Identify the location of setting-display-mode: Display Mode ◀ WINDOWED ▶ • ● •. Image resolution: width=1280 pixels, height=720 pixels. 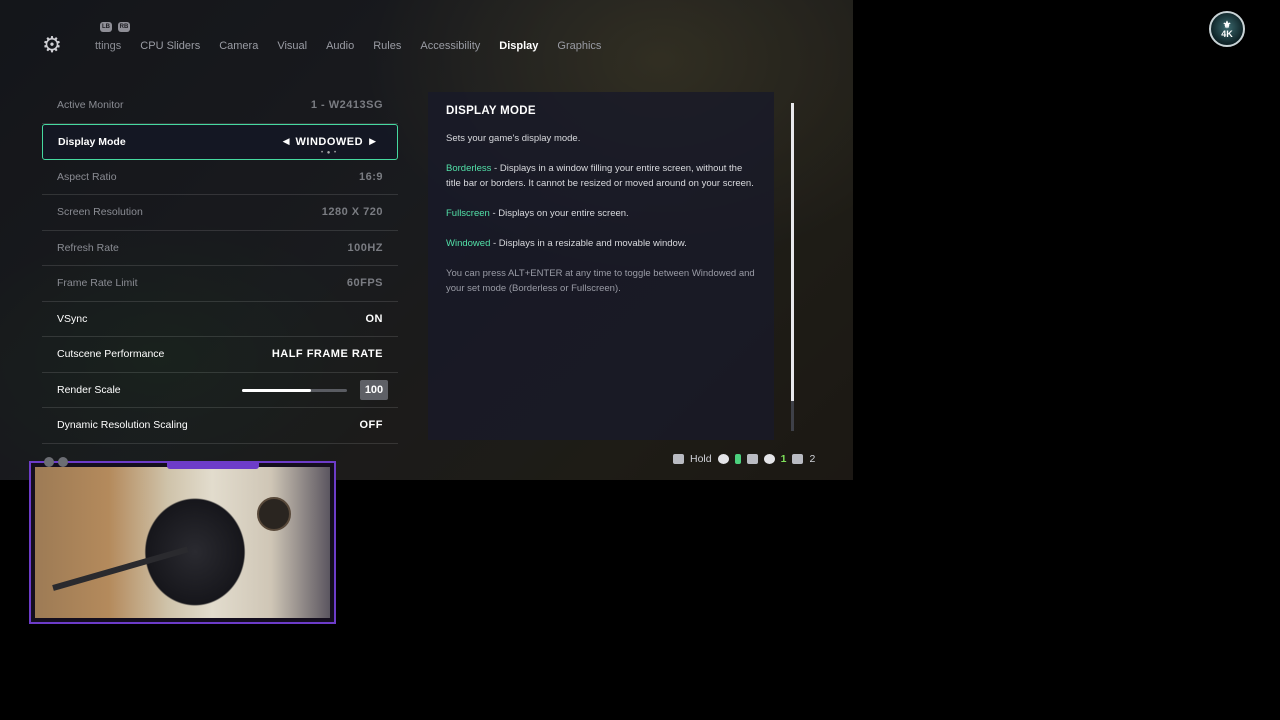
(220, 141).